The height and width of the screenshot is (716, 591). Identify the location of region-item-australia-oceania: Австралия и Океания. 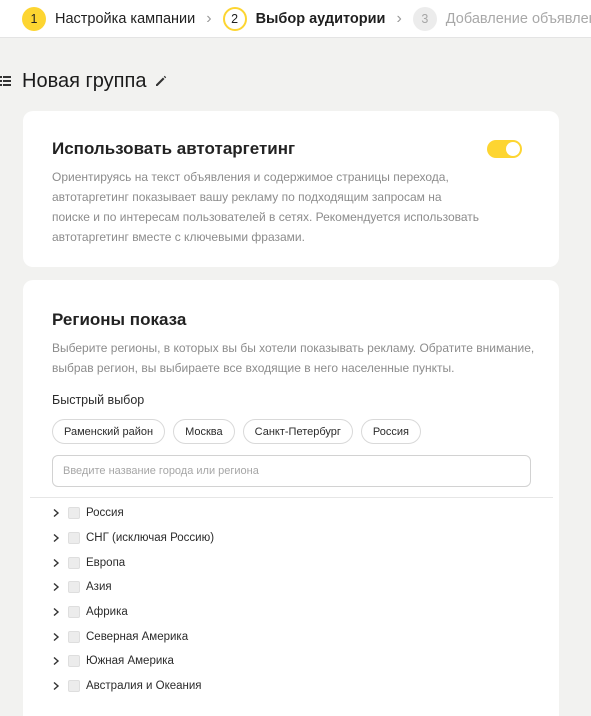
(133, 686).